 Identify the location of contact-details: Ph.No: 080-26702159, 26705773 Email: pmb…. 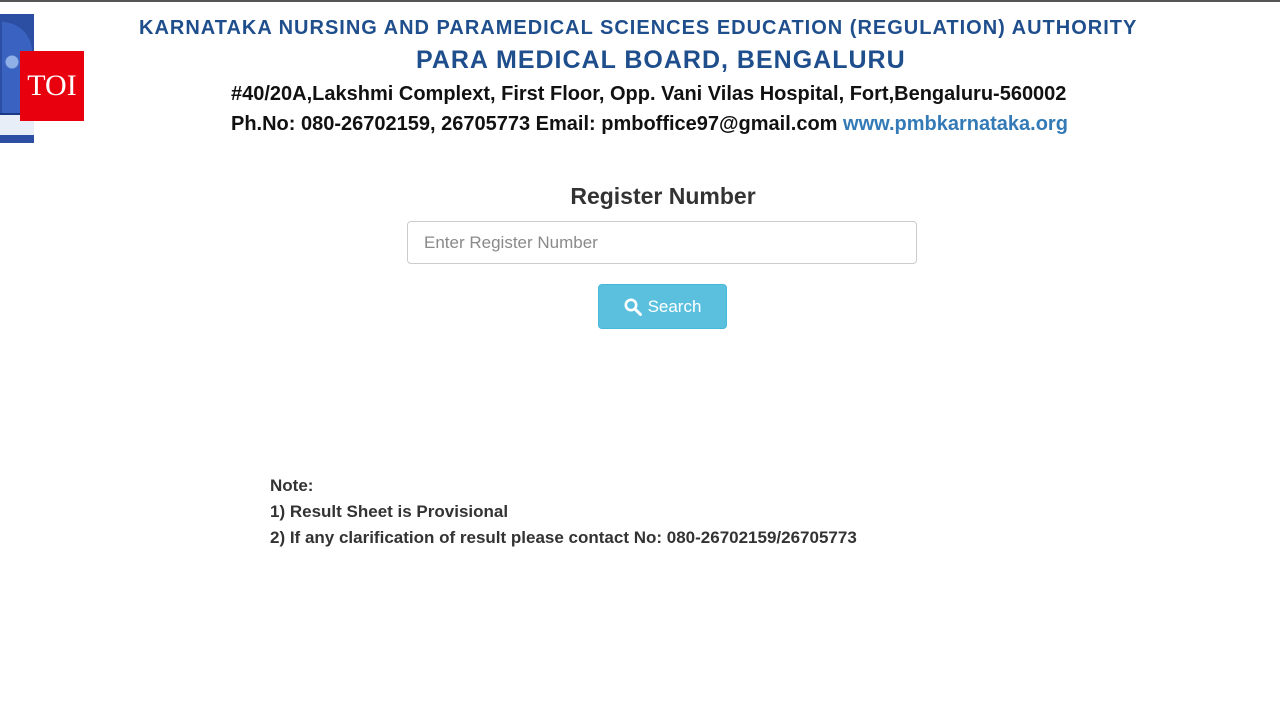
(534, 124).